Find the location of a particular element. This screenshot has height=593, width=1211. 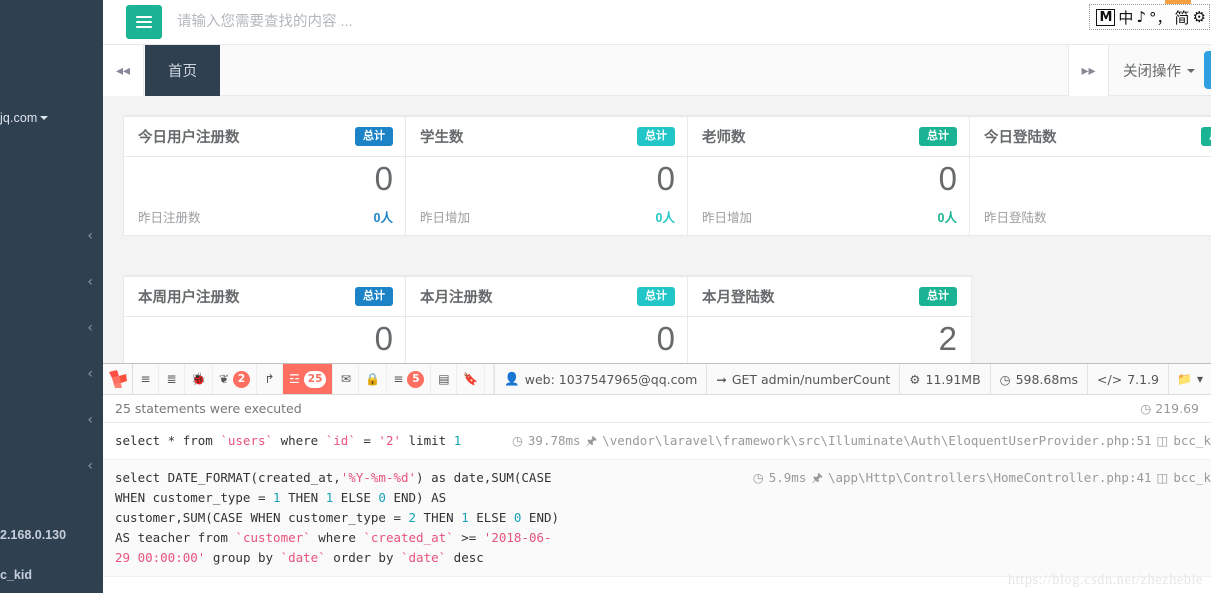

debugbar-php-info: </> 7.1.9 is located at coordinates (1127, 379).